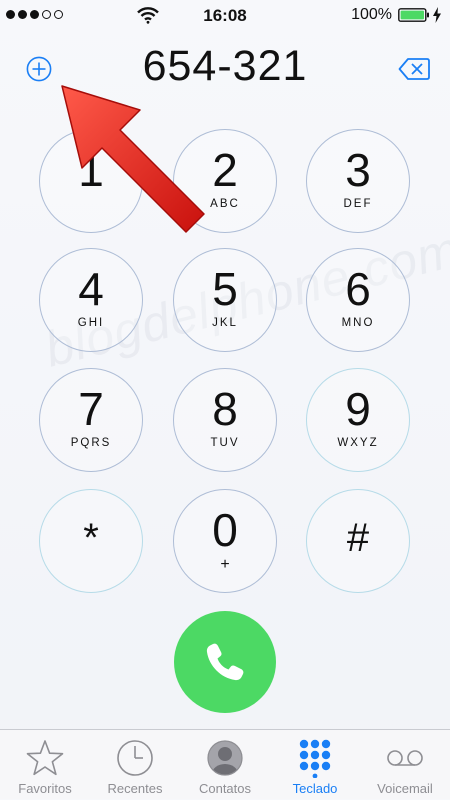 The width and height of the screenshot is (450, 800). I want to click on tab-label: Favoritos, so click(45, 788).